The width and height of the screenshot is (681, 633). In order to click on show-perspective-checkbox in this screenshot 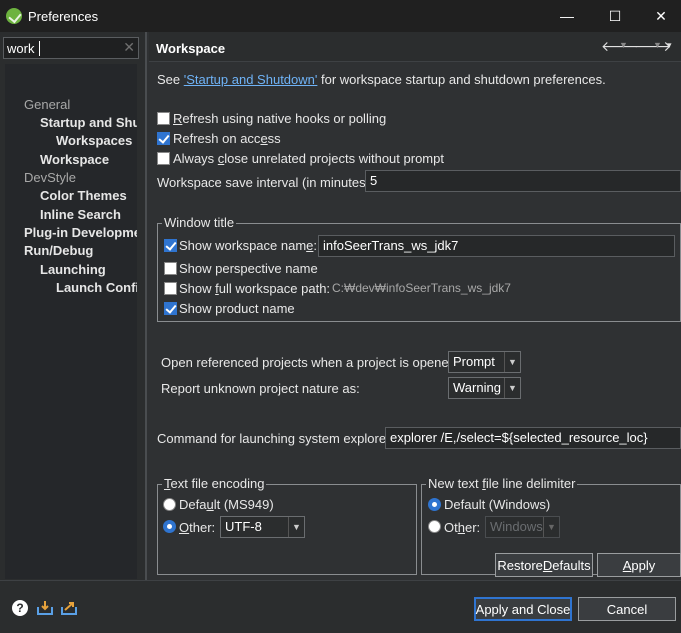, I will do `click(170, 268)`.